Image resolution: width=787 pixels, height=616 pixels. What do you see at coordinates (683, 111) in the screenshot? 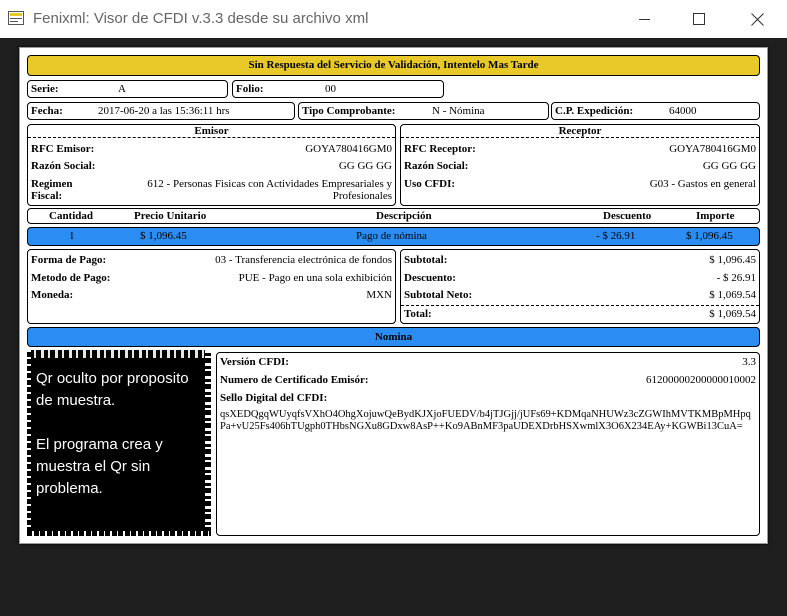
I see `cp-expedicion-value: 64000` at bounding box center [683, 111].